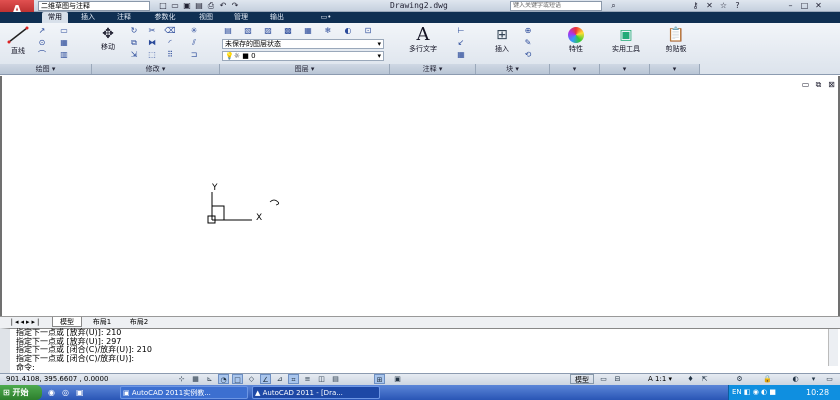 The width and height of the screenshot is (840, 400). What do you see at coordinates (328, 31) in the screenshot?
I see `layer-freeze-icon: ❄` at bounding box center [328, 31].